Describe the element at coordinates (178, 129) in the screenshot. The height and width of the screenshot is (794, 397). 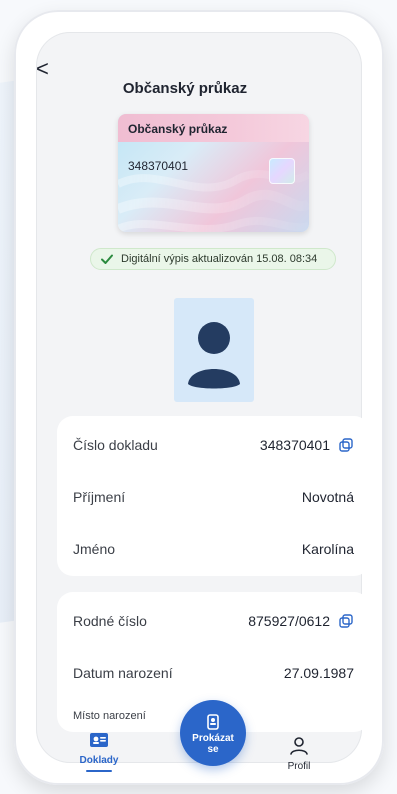
I see `id-card-title: Občanský průkaz` at that location.